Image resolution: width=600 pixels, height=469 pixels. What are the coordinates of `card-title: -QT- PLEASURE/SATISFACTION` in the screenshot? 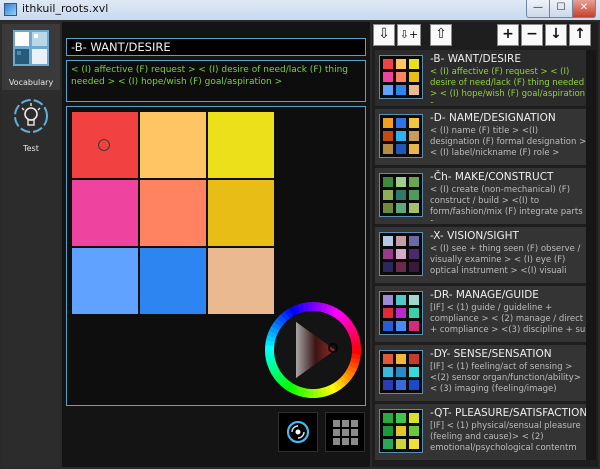 It's located at (508, 413).